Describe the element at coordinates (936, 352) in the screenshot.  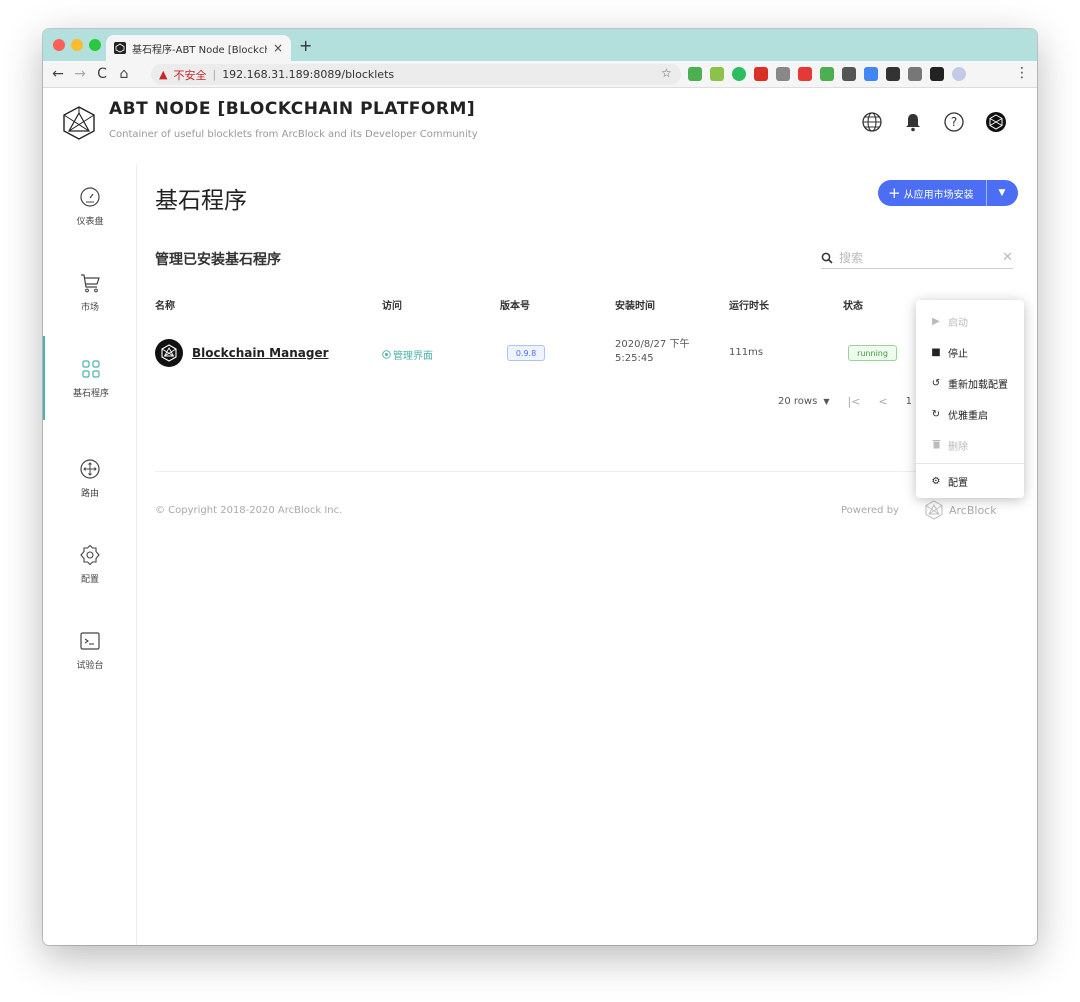
I see `stop-icon: ■` at that location.